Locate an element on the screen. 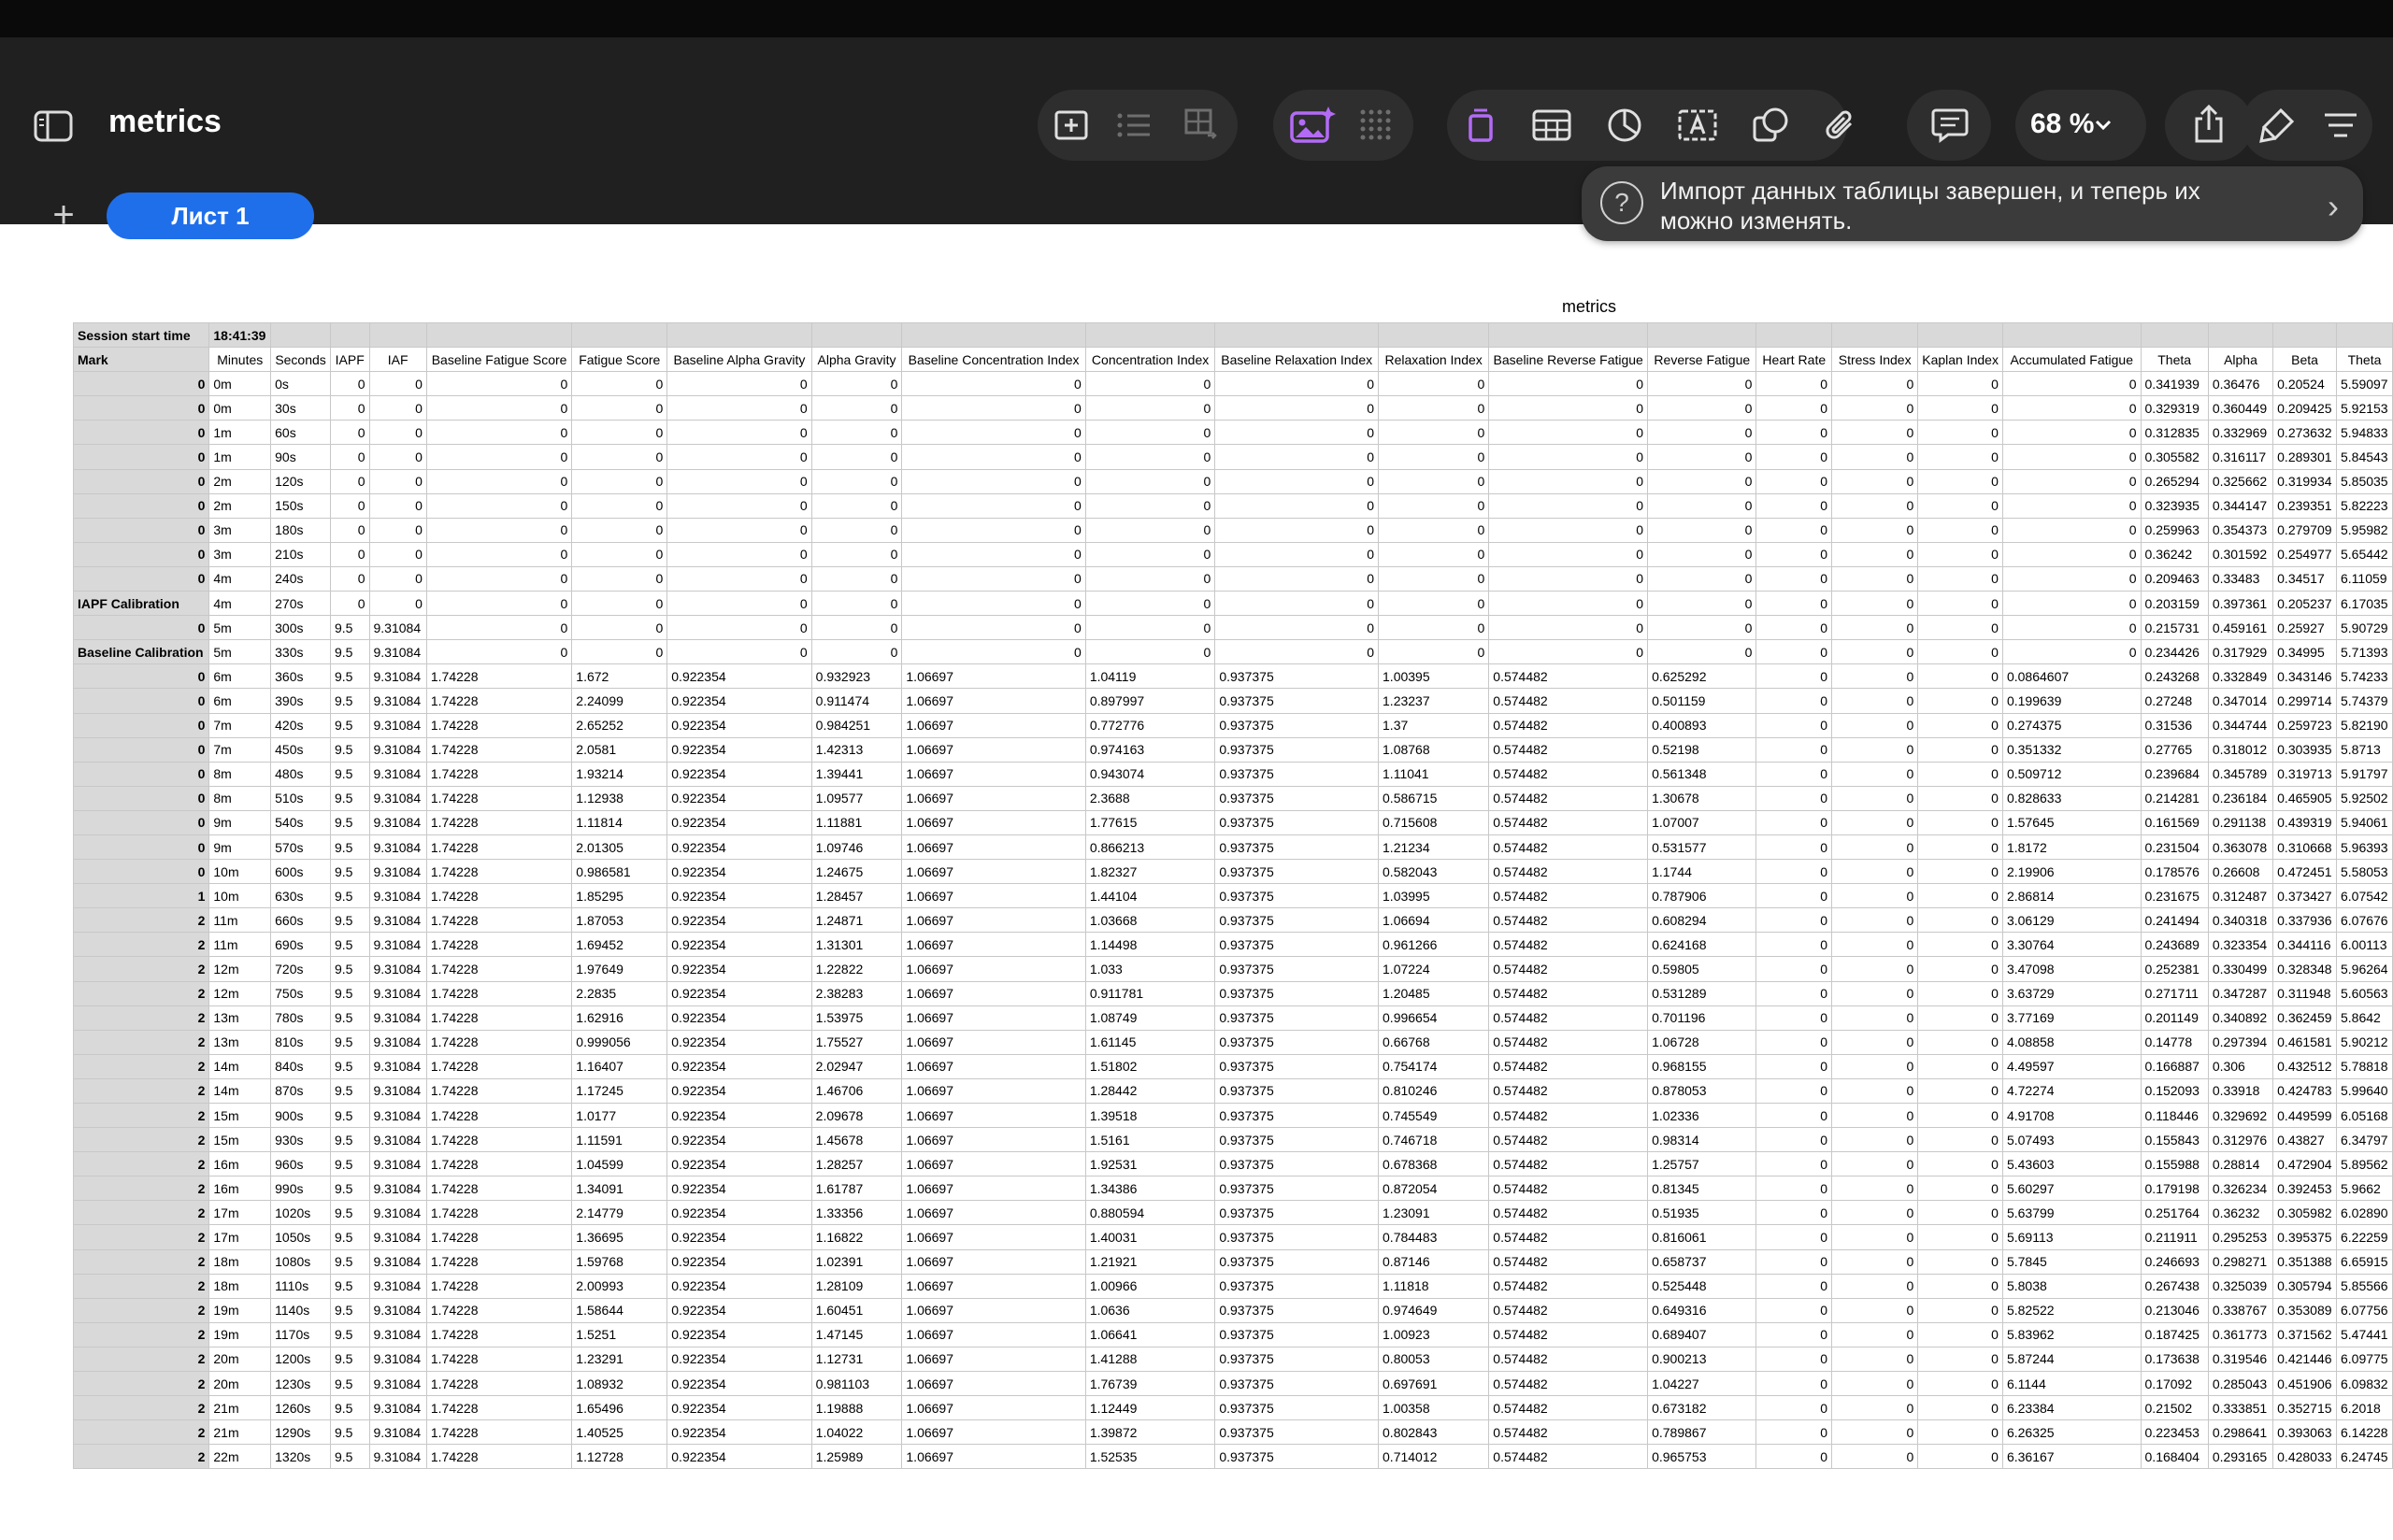 This screenshot has height=1540, width=2393. table-cell: 0.178576 is located at coordinates (2174, 872).